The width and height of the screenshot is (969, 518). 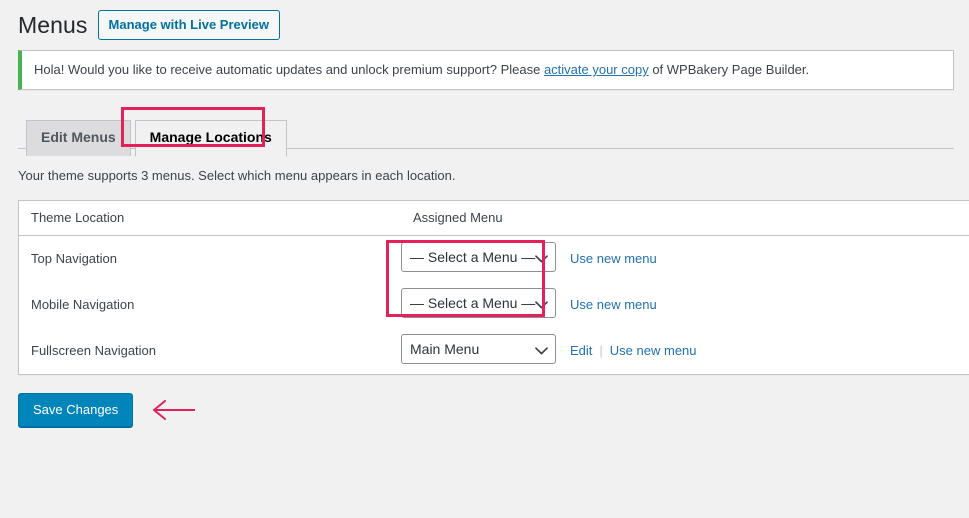 I want to click on assigned-menu-select-mobile-navigation: — Select a Menu —, so click(x=478, y=303).